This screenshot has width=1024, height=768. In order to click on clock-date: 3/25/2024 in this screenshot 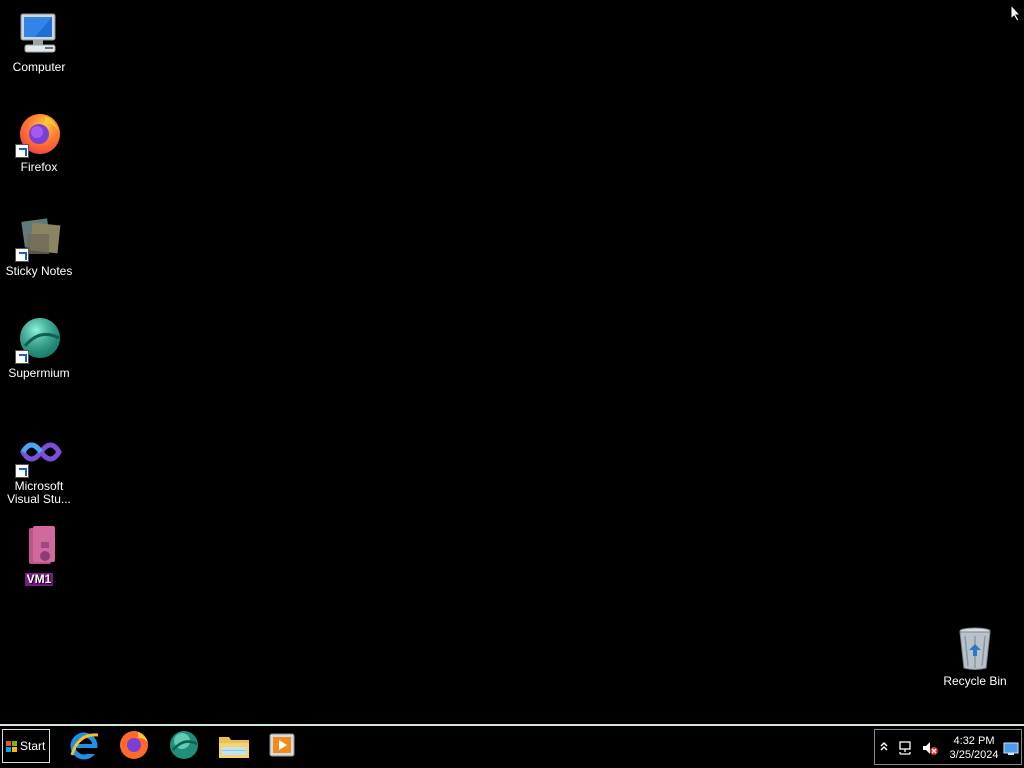, I will do `click(974, 755)`.